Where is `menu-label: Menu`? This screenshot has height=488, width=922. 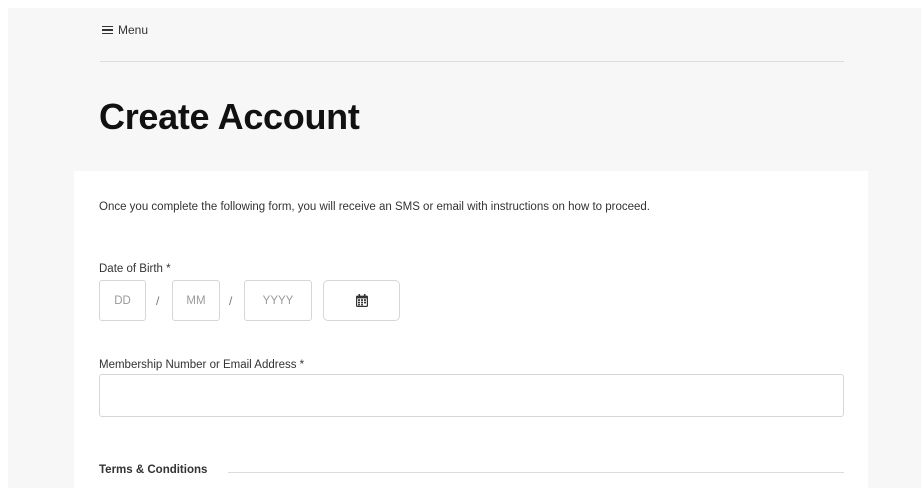 menu-label: Menu is located at coordinates (133, 30).